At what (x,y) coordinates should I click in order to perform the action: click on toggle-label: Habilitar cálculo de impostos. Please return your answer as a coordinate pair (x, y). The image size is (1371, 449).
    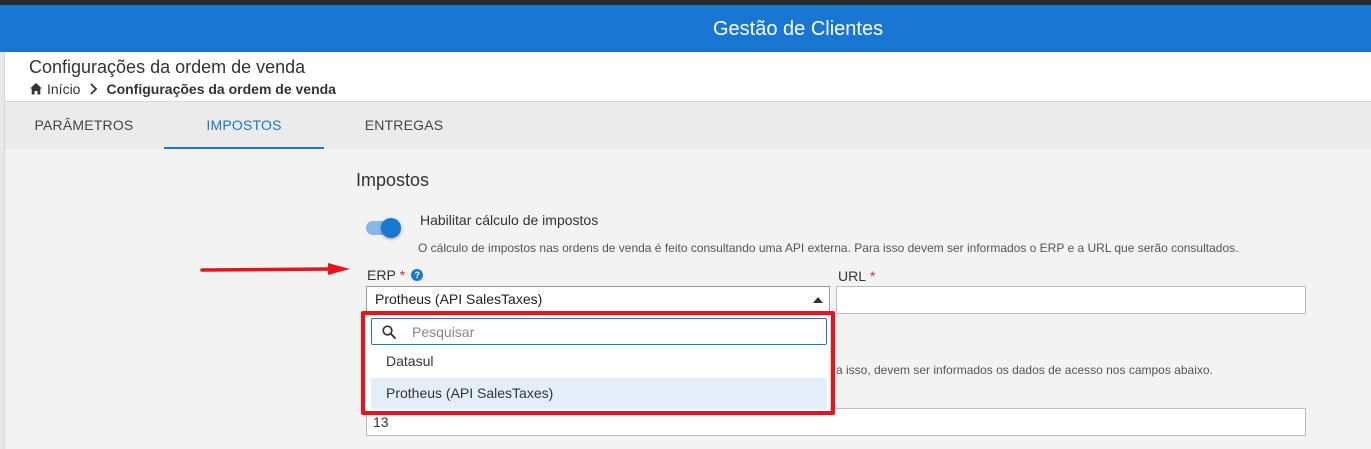
    Looking at the image, I should click on (509, 220).